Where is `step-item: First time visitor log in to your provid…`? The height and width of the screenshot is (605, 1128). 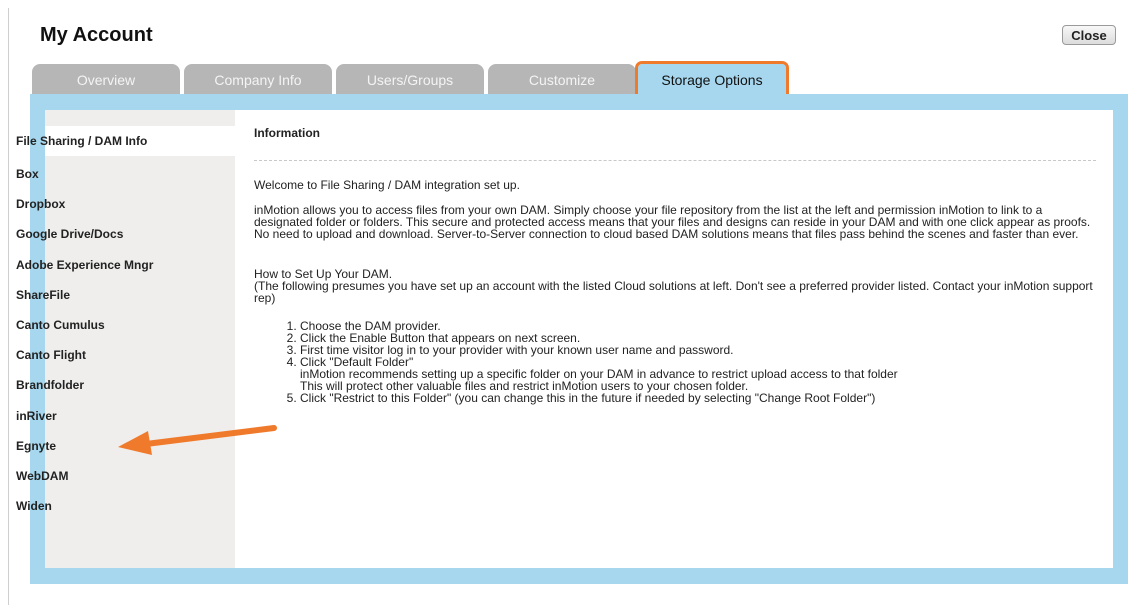 step-item: First time visitor log in to your provid… is located at coordinates (700, 350).